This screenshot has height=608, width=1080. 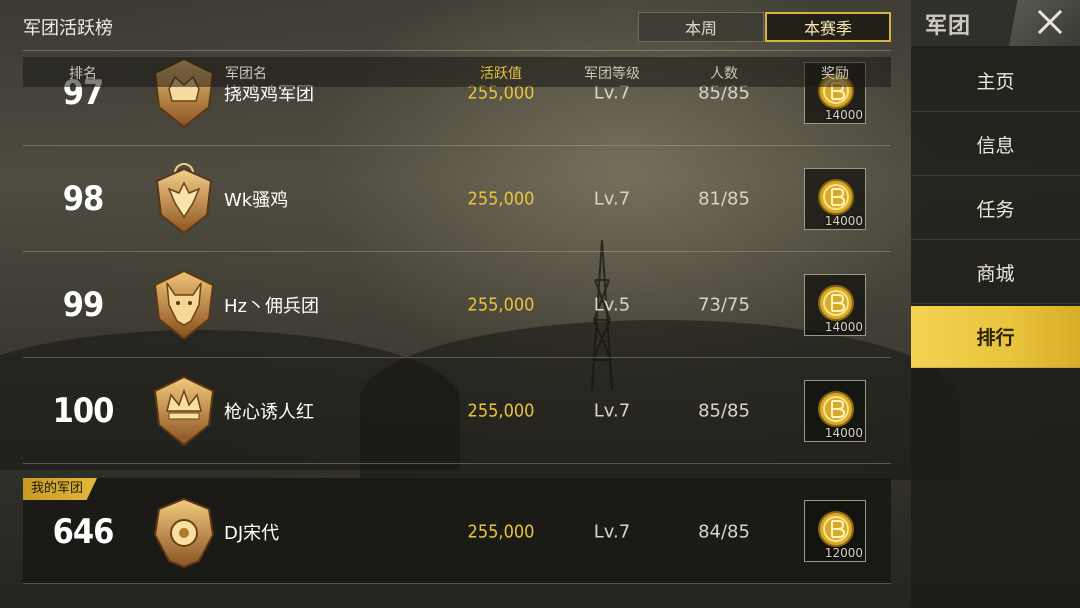 What do you see at coordinates (612, 74) in the screenshot?
I see `column-header-level: 军团等级` at bounding box center [612, 74].